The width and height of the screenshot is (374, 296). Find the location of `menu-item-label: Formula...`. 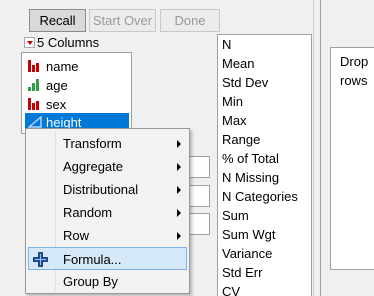

menu-item-label: Formula... is located at coordinates (92, 259).